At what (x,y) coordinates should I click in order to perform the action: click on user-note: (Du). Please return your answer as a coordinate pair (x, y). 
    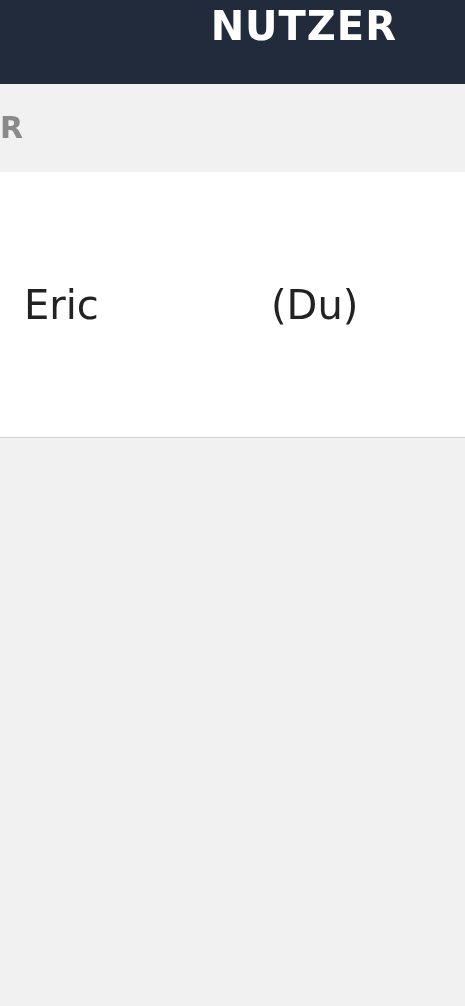
    Looking at the image, I should click on (315, 305).